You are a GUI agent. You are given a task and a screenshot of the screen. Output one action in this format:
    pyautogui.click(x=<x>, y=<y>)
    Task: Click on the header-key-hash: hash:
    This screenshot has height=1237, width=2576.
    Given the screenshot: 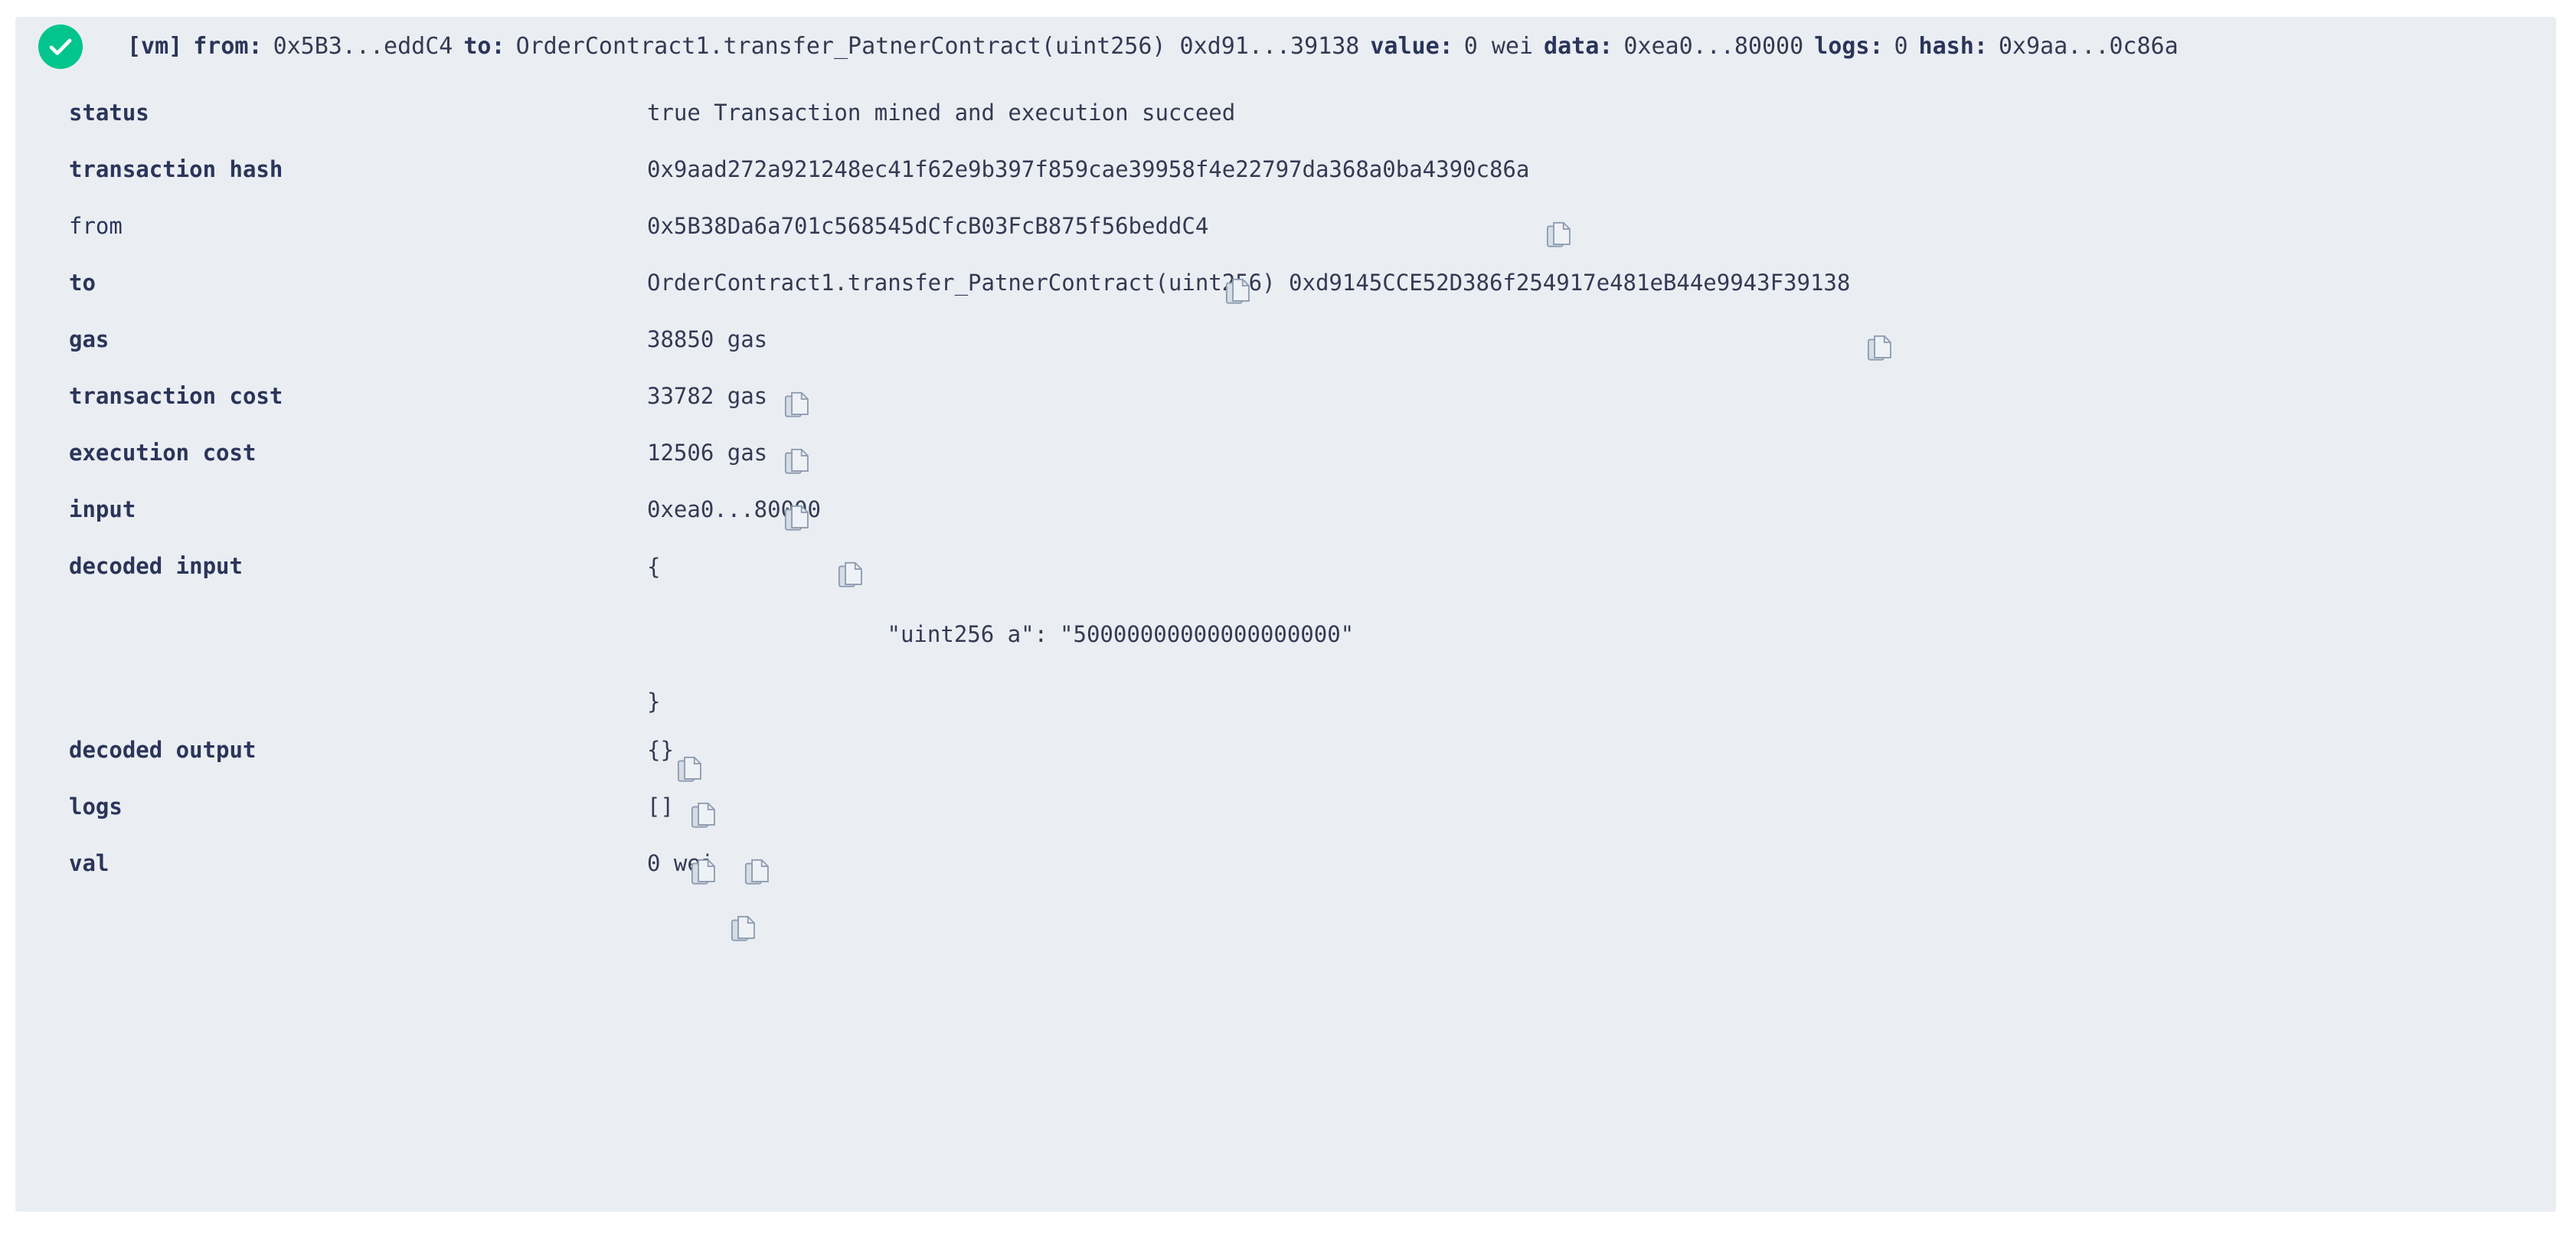 What is the action you would take?
    pyautogui.click(x=1953, y=46)
    